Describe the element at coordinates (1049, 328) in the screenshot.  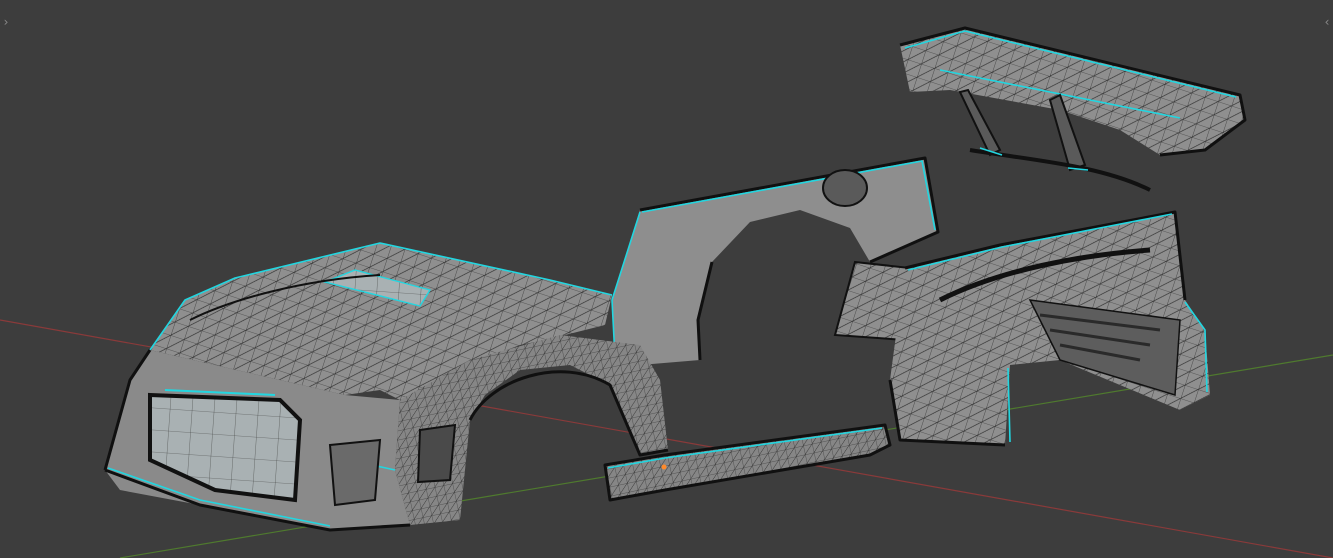
I see `rear-quarter-right-mesh` at that location.